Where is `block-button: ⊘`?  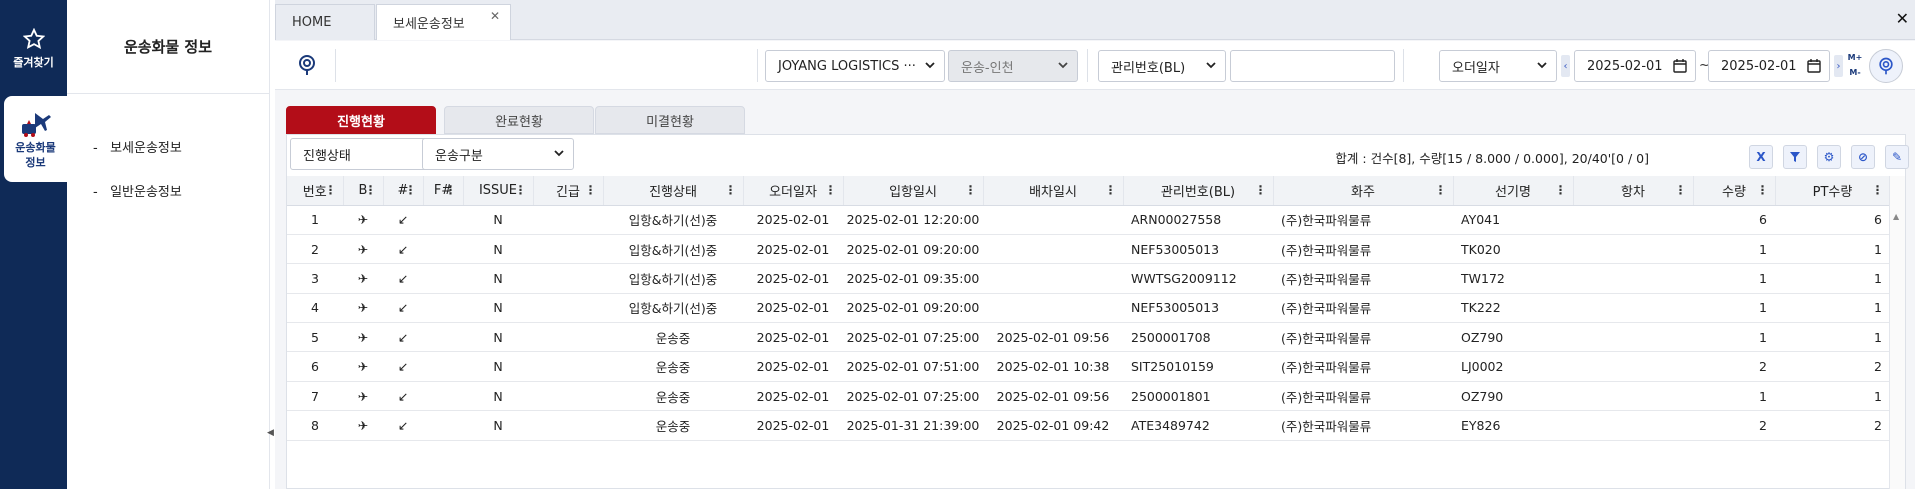 block-button: ⊘ is located at coordinates (1863, 157).